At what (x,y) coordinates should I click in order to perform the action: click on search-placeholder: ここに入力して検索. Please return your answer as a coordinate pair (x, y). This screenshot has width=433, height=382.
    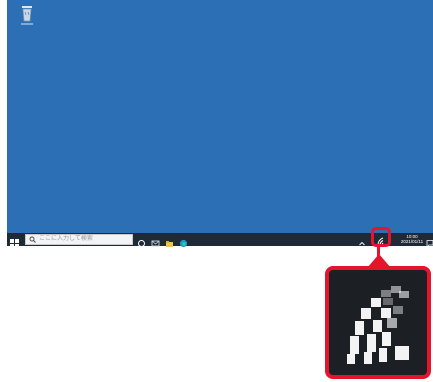
    Looking at the image, I should click on (66, 239).